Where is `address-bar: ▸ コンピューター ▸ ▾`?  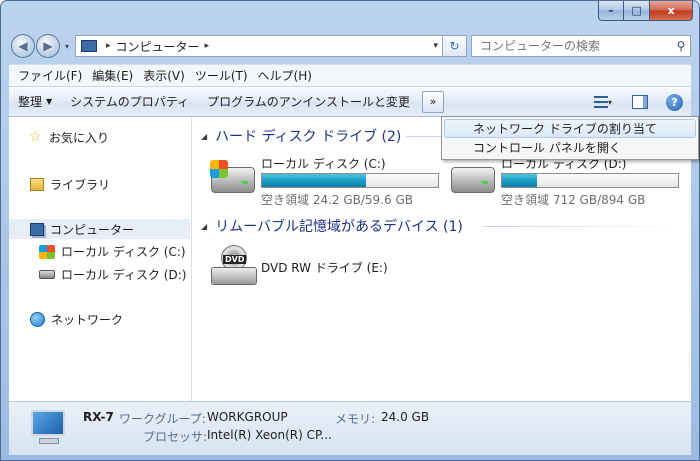
address-bar: ▸ コンピューター ▸ ▾ is located at coordinates (259, 46).